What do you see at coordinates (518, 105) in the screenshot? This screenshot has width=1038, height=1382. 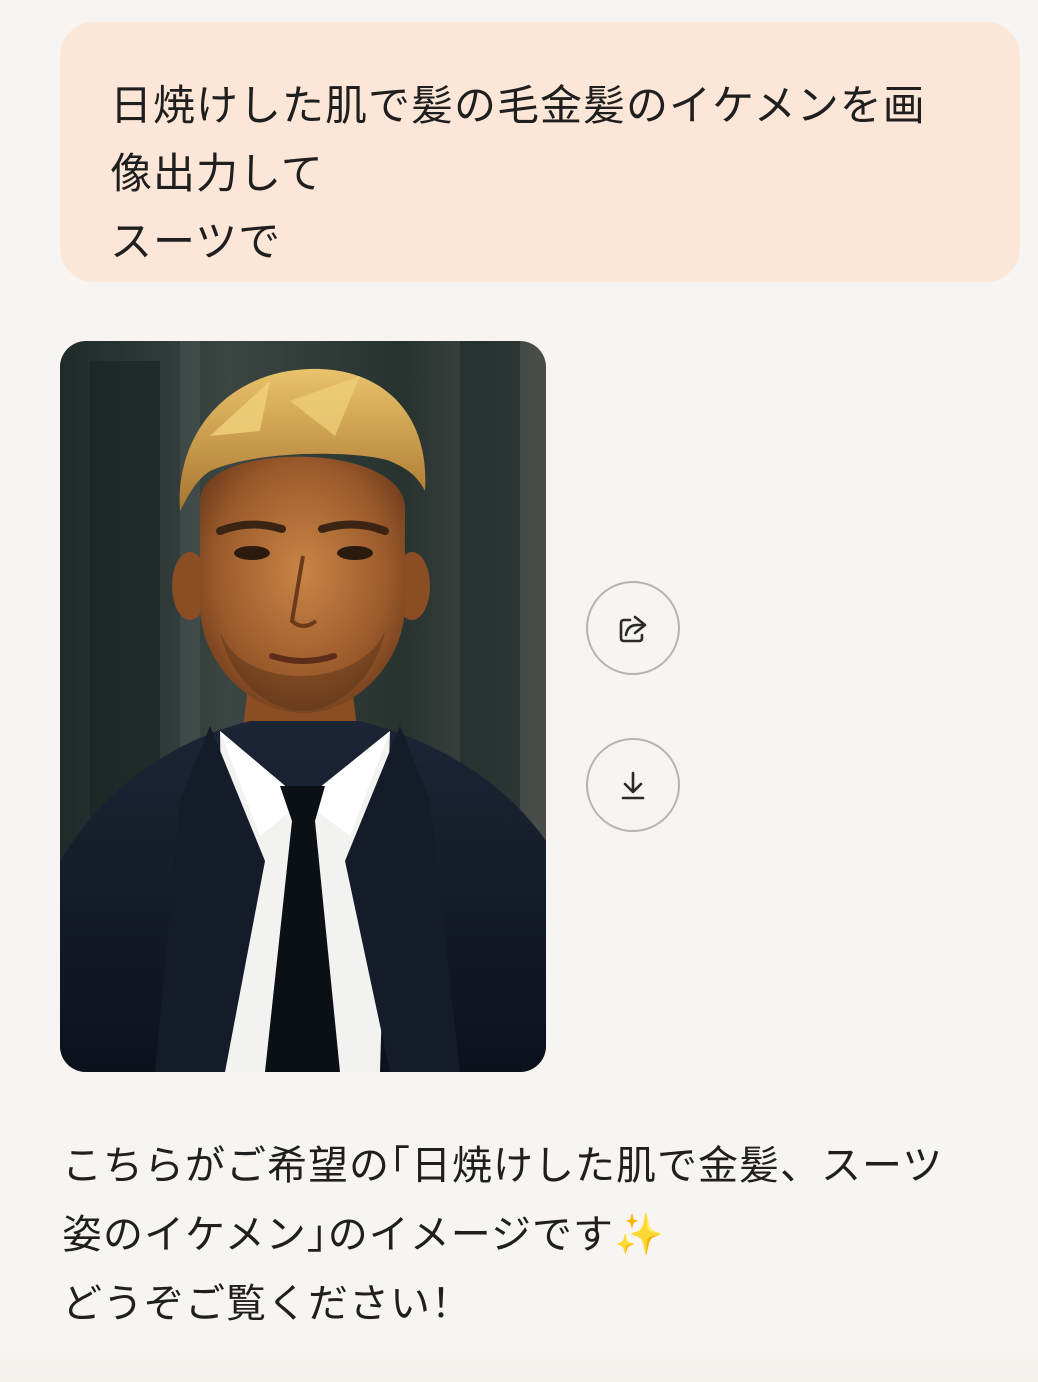 I see `user-message-line-1: 日焼けした肌で髪の毛金髪のイケメンを画` at bounding box center [518, 105].